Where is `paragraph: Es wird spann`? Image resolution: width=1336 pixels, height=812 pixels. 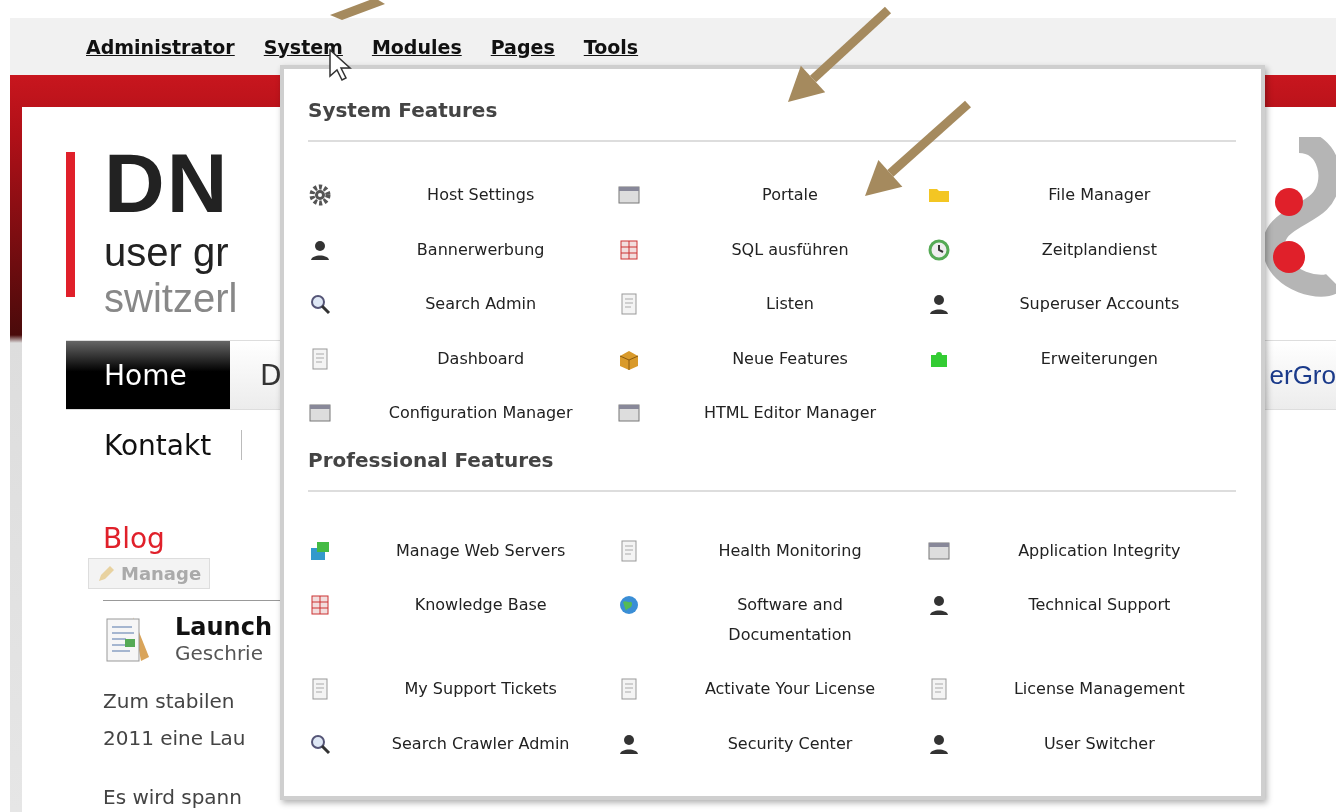 paragraph: Es wird spann is located at coordinates (173, 797).